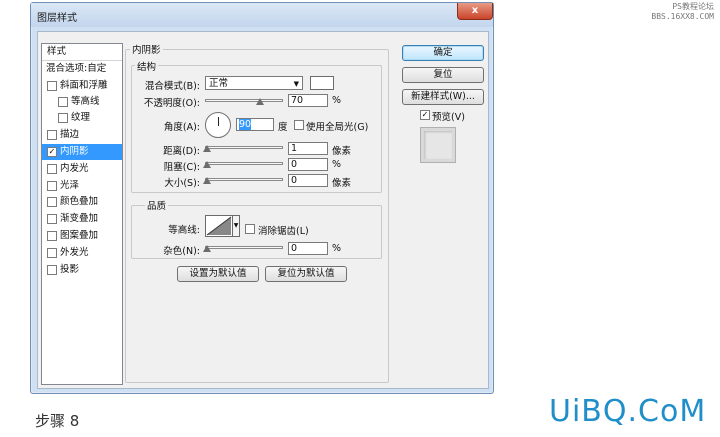 This screenshot has height=437, width=720. What do you see at coordinates (207, 180) in the screenshot?
I see `size-slider-thumb` at bounding box center [207, 180].